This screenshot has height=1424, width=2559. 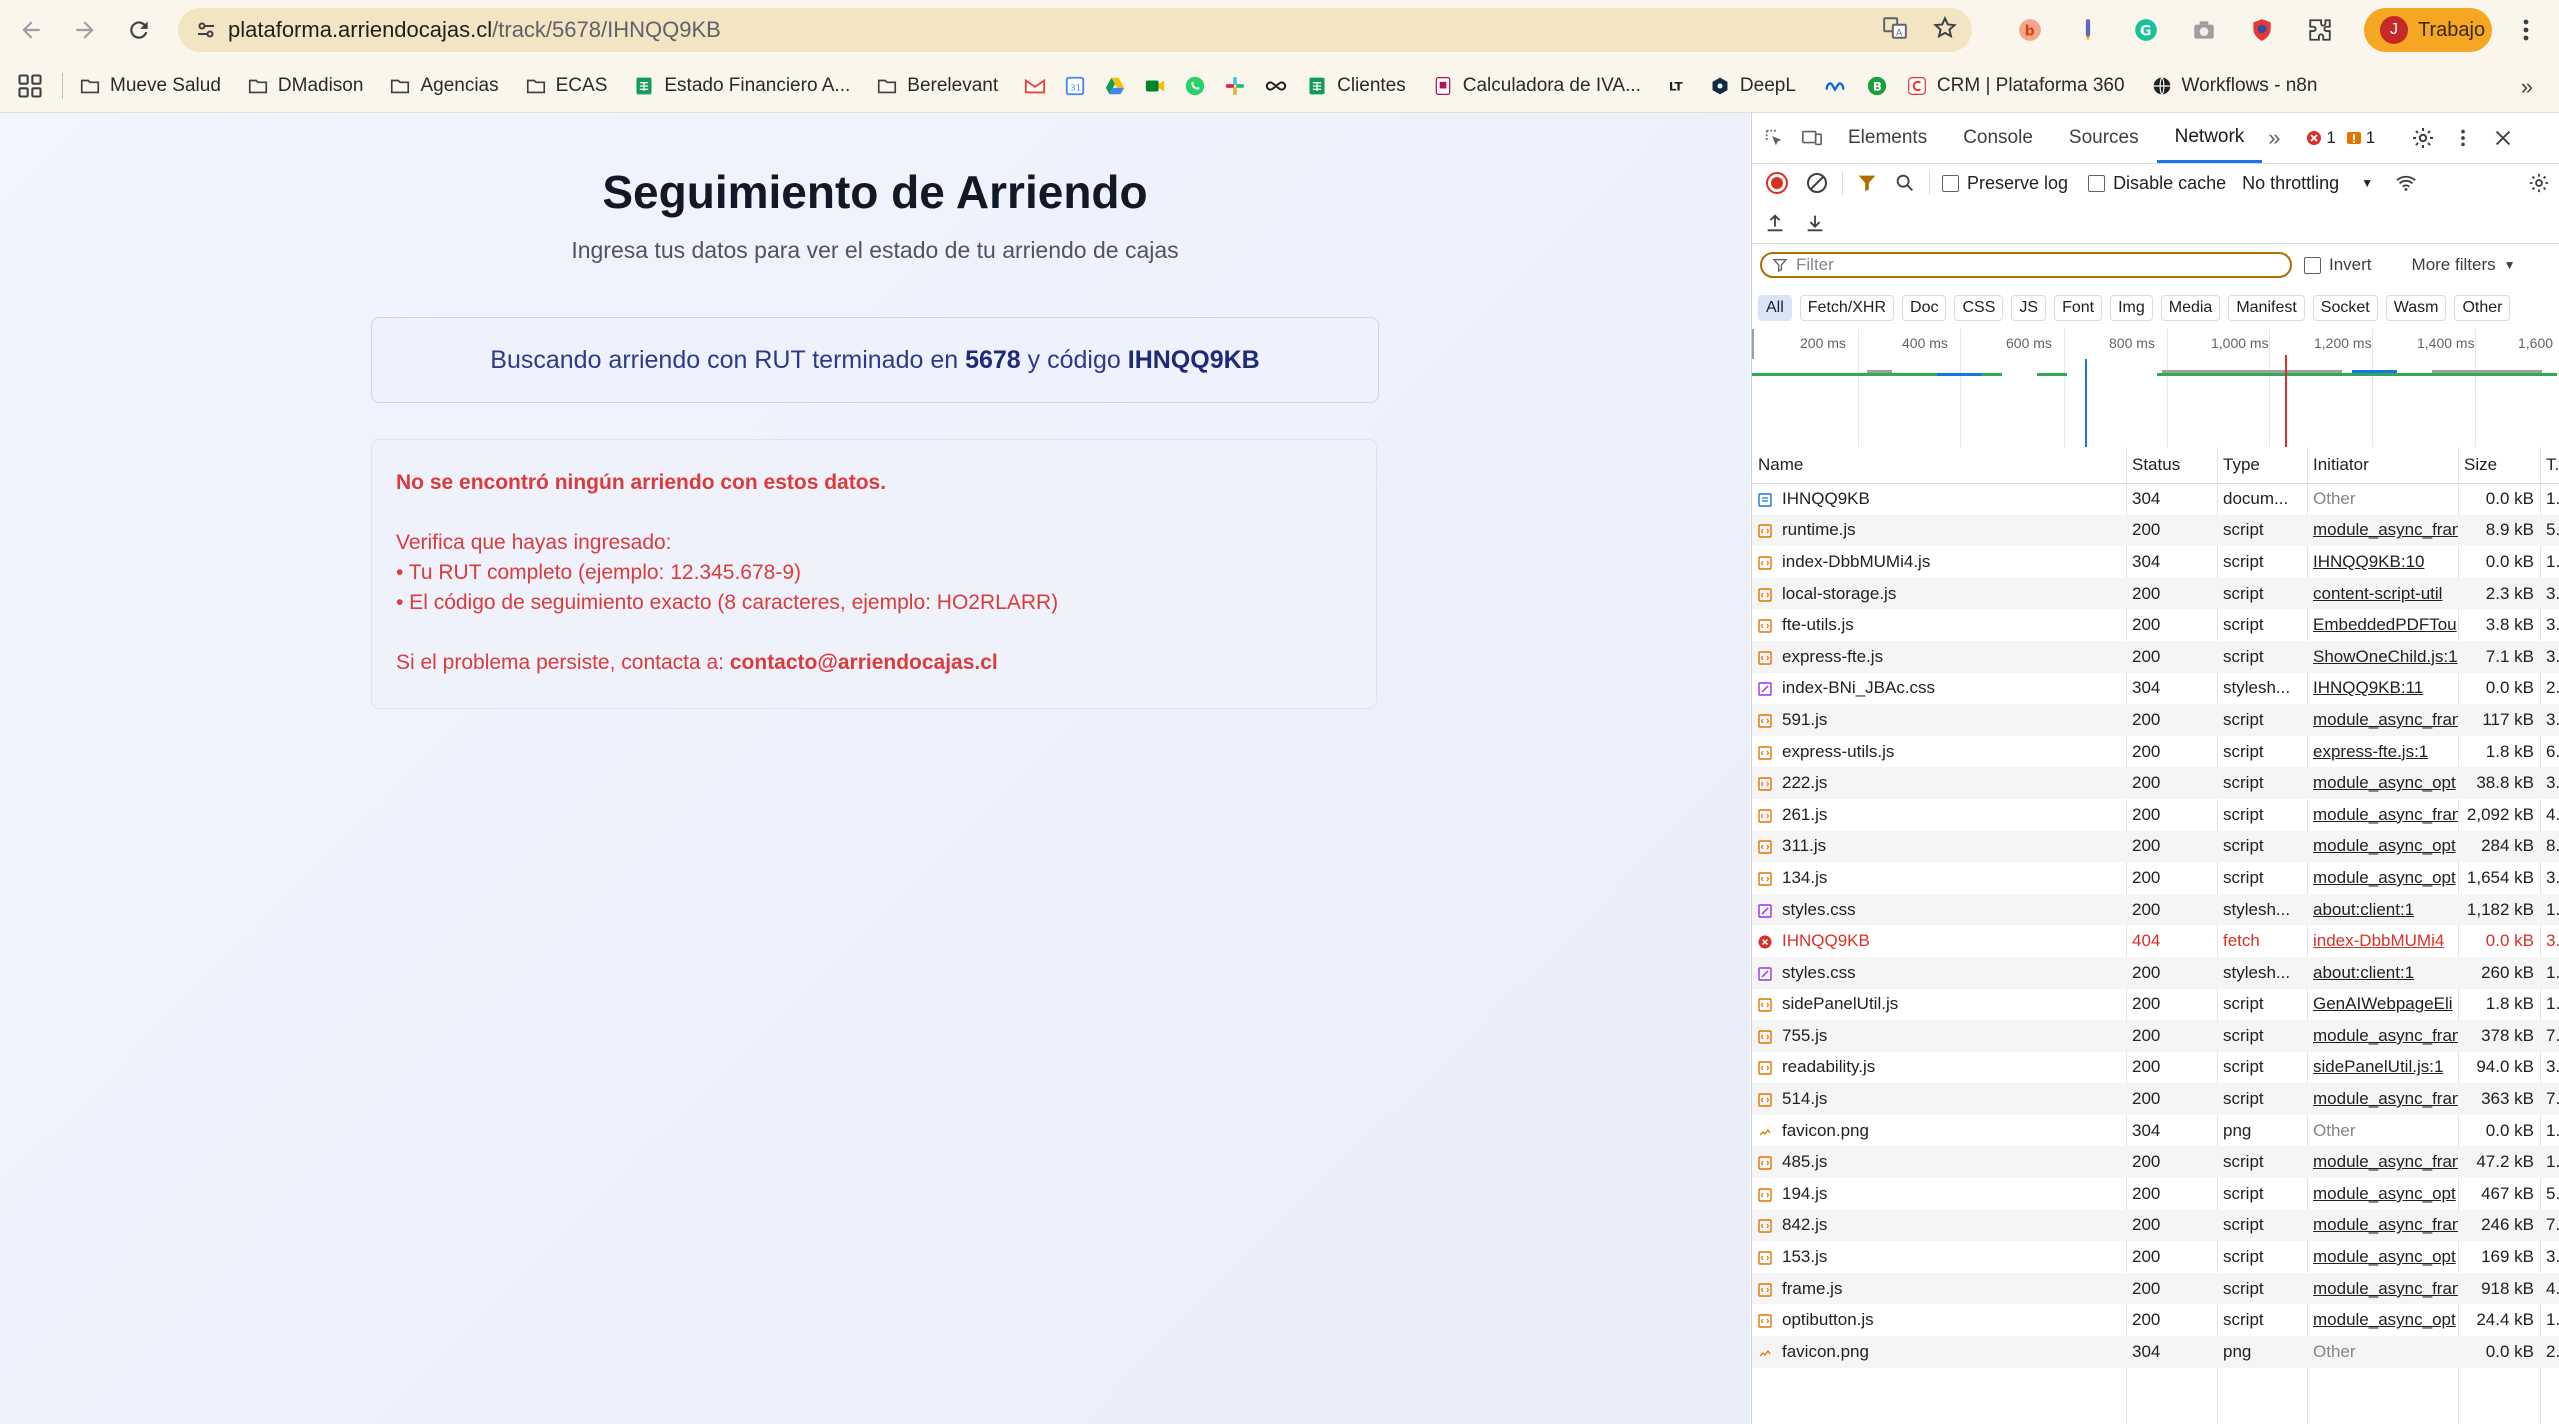 What do you see at coordinates (2540, 183) in the screenshot?
I see `network-settings-icon` at bounding box center [2540, 183].